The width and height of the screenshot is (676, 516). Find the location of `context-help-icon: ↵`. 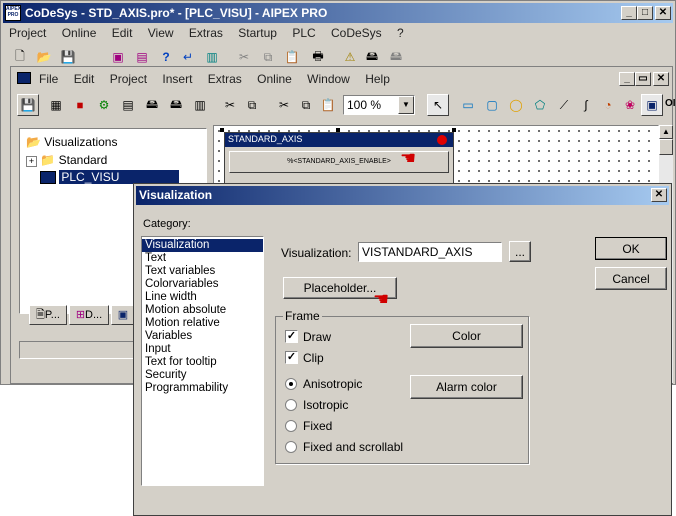

context-help-icon: ↵ is located at coordinates (188, 57).